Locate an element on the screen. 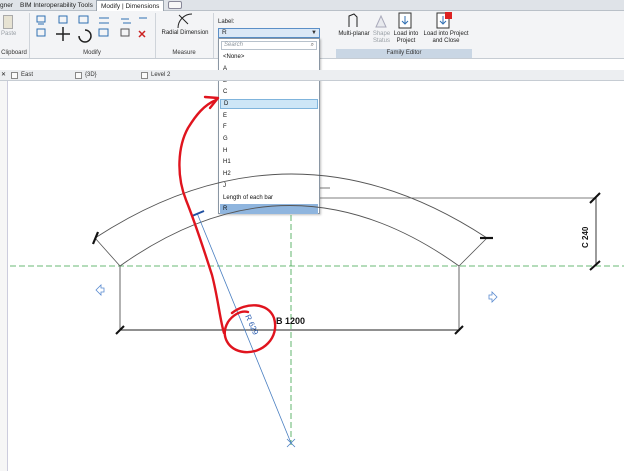 The image size is (624, 471). view-tab-east: East is located at coordinates (21, 75).